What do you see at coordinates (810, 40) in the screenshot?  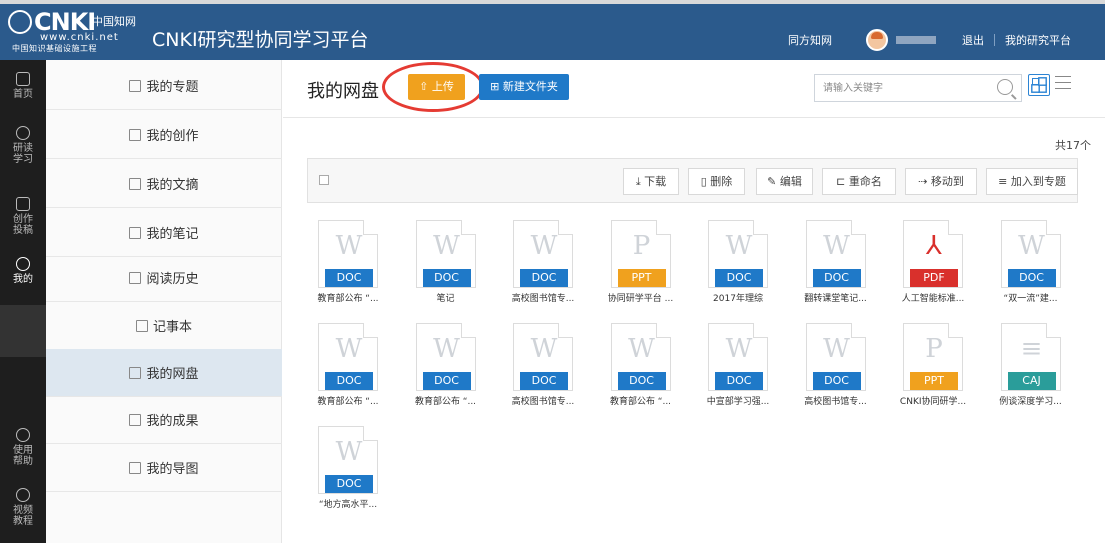 I see `tongfang-link: 同方知网` at bounding box center [810, 40].